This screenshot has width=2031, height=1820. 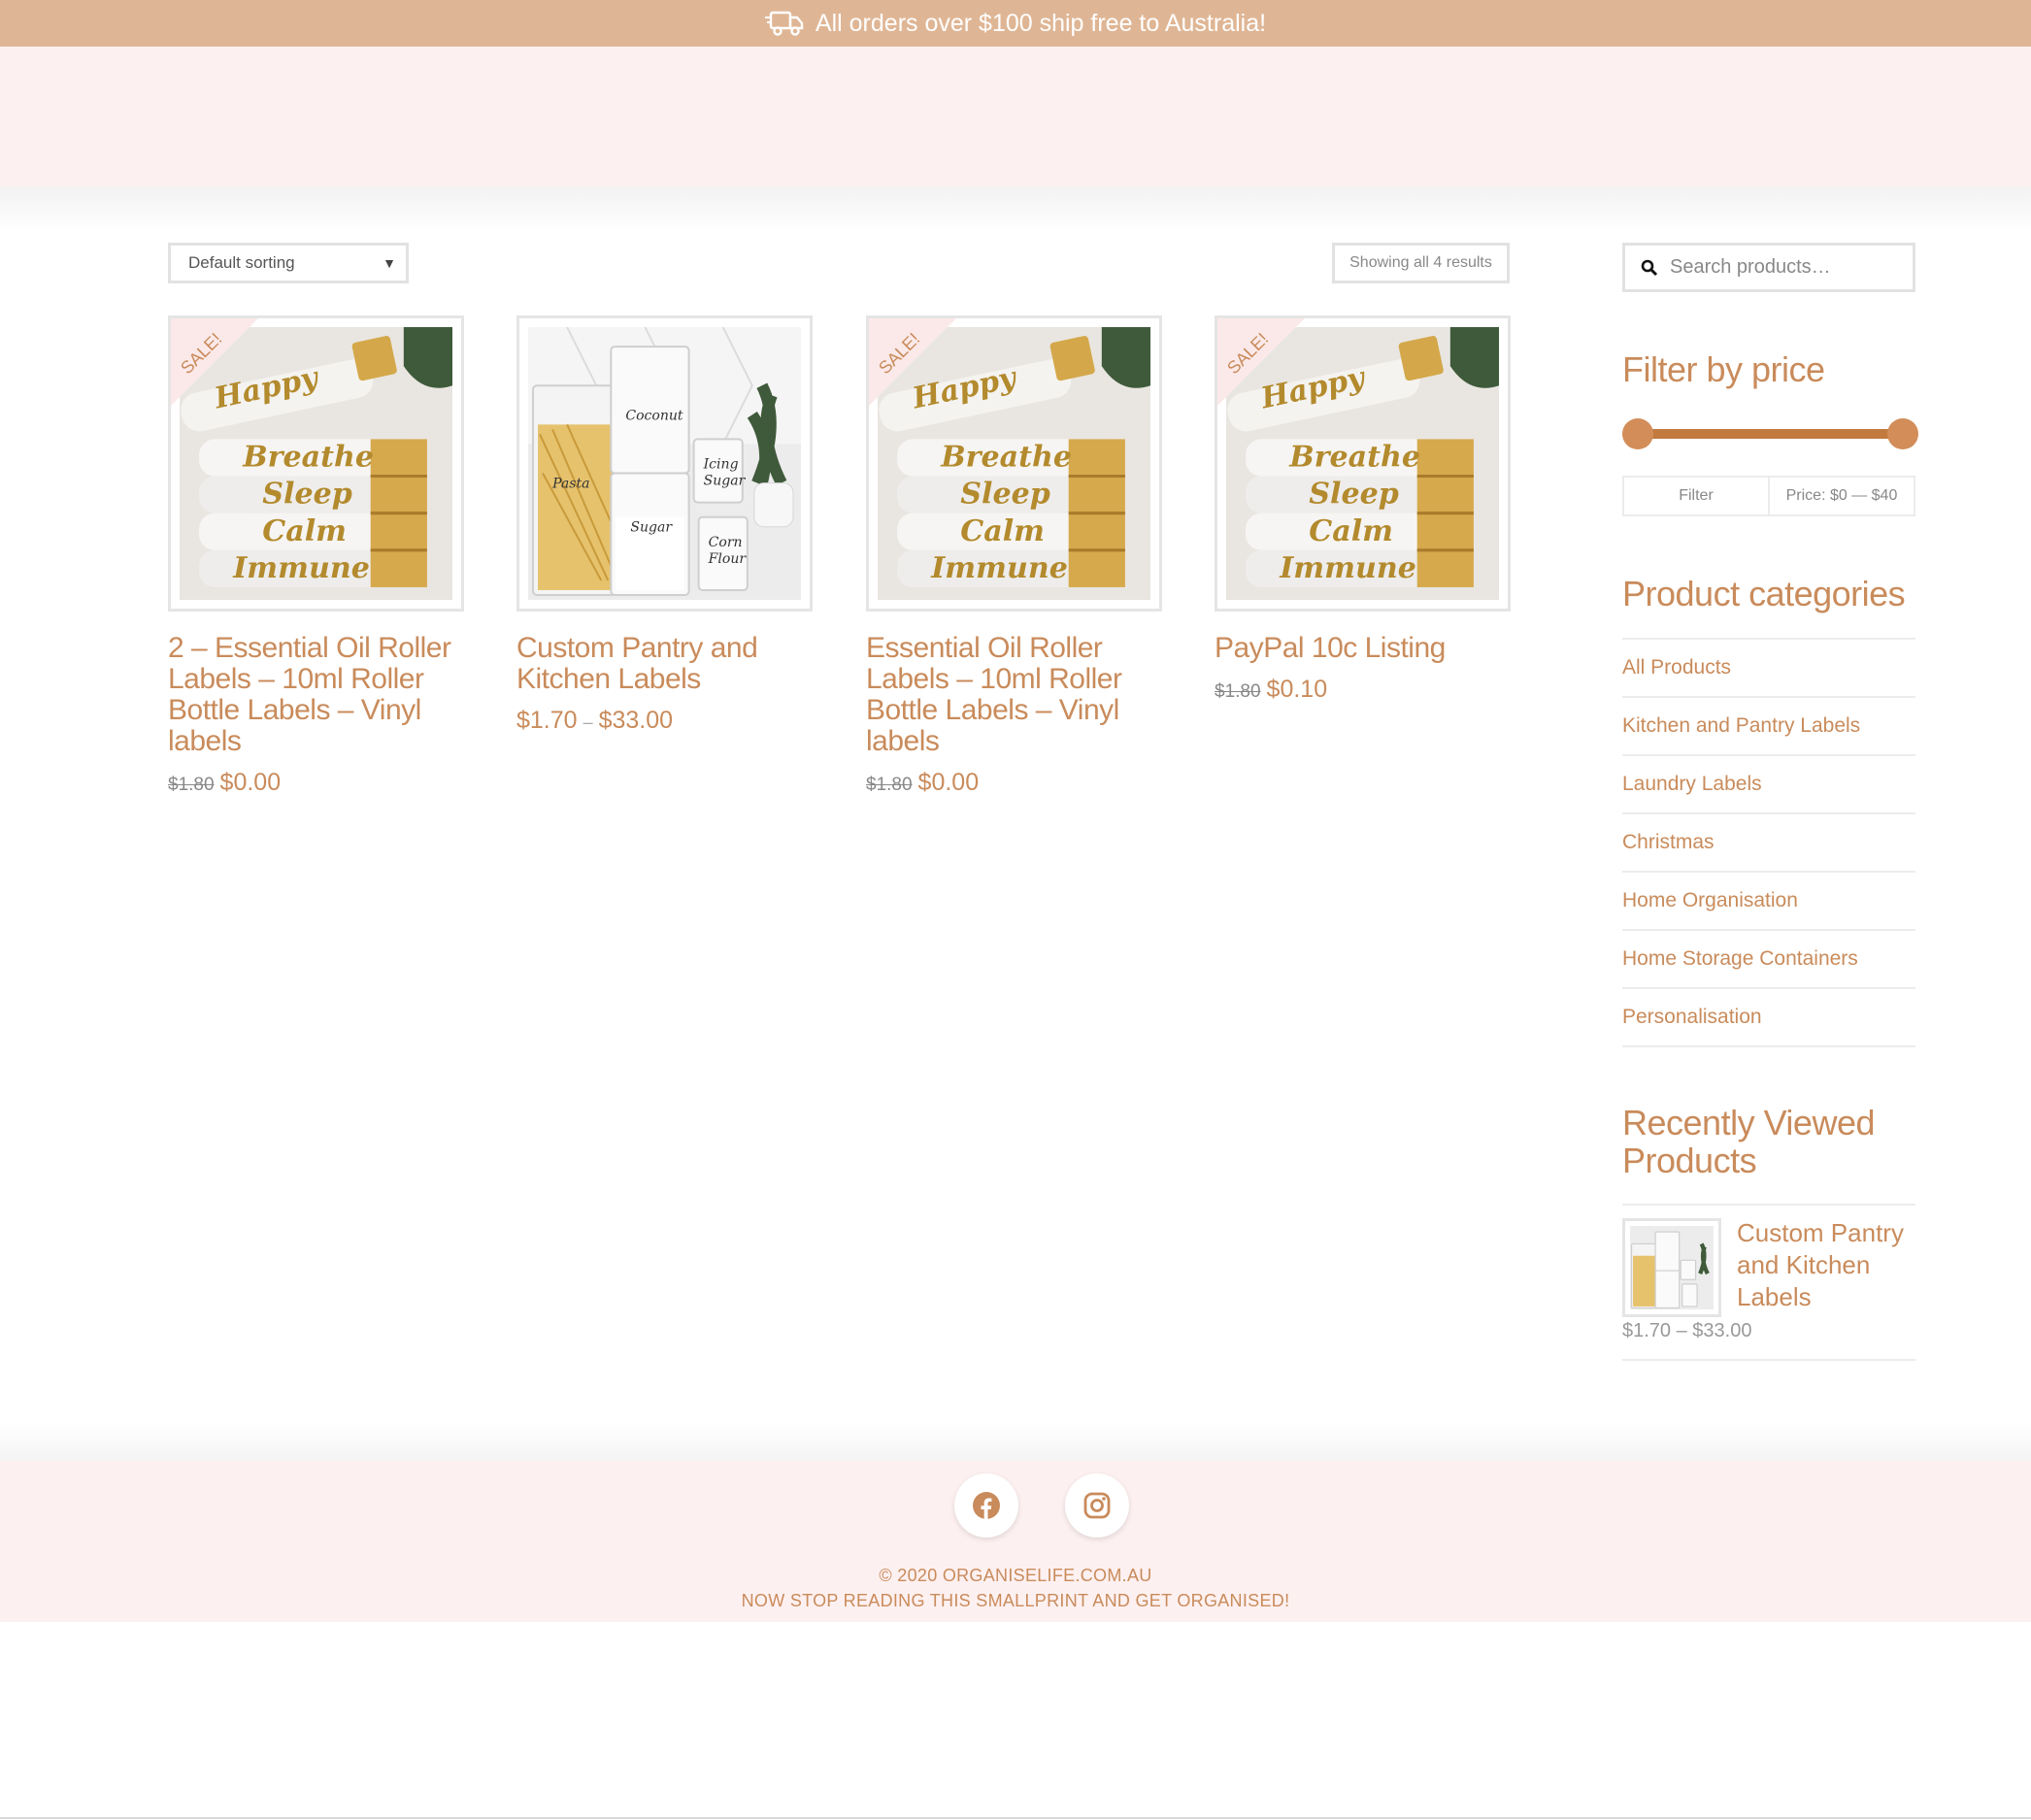 I want to click on price-max: $33.00, so click(x=636, y=720).